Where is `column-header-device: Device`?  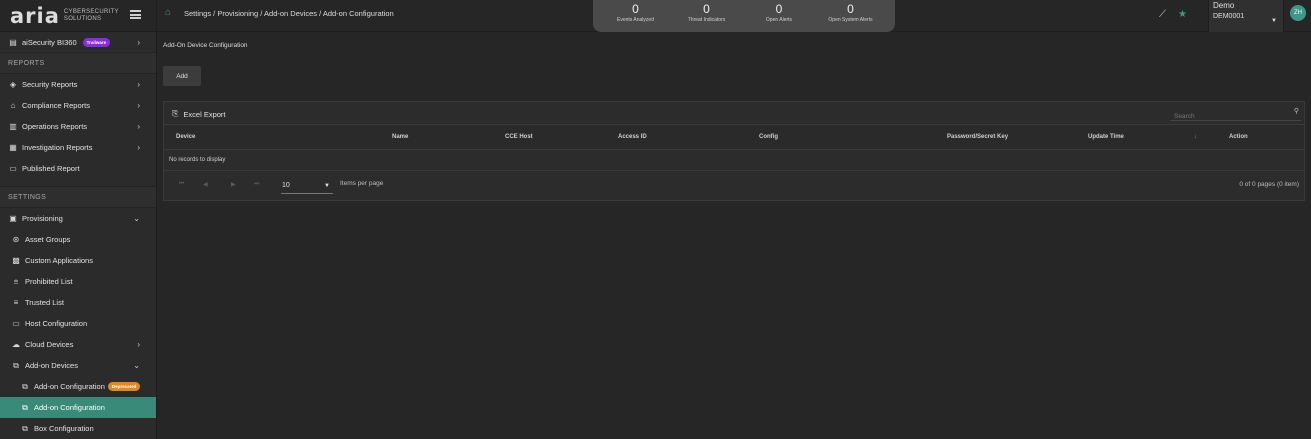
column-header-device: Device is located at coordinates (185, 137).